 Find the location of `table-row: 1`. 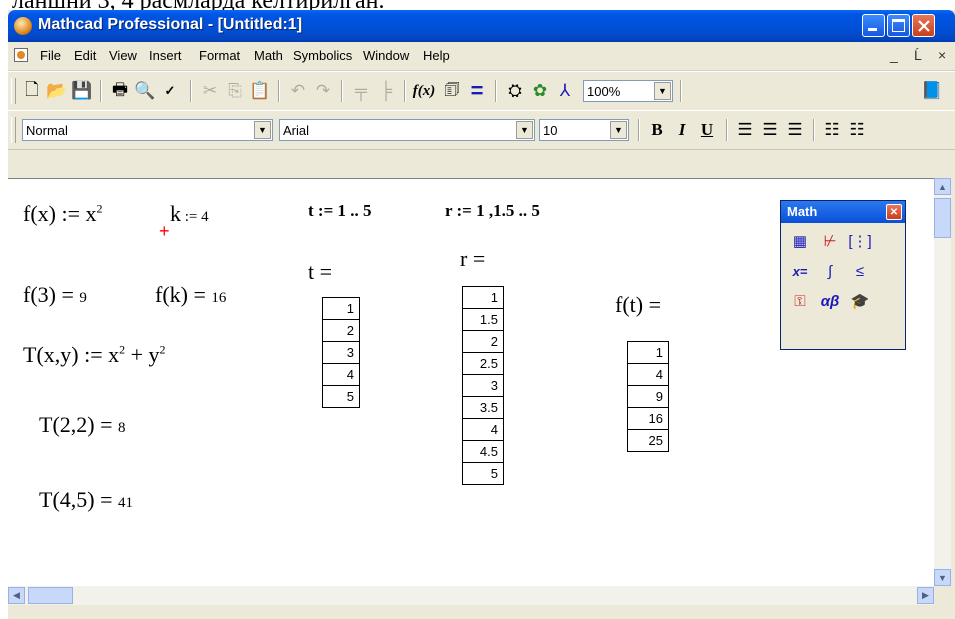

table-row: 1 is located at coordinates (341, 308).